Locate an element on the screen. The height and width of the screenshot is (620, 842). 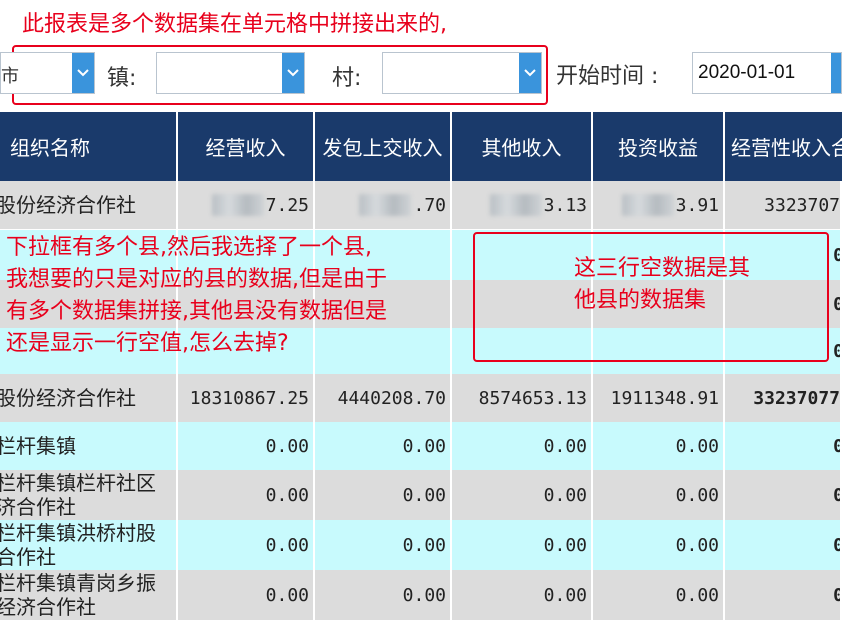
column-header: 经营收入 is located at coordinates (245, 146).